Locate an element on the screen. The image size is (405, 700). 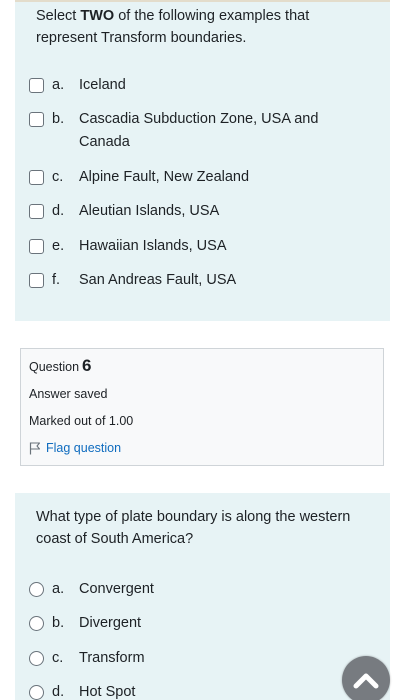
prompt-emphasis: TWO is located at coordinates (97, 16).